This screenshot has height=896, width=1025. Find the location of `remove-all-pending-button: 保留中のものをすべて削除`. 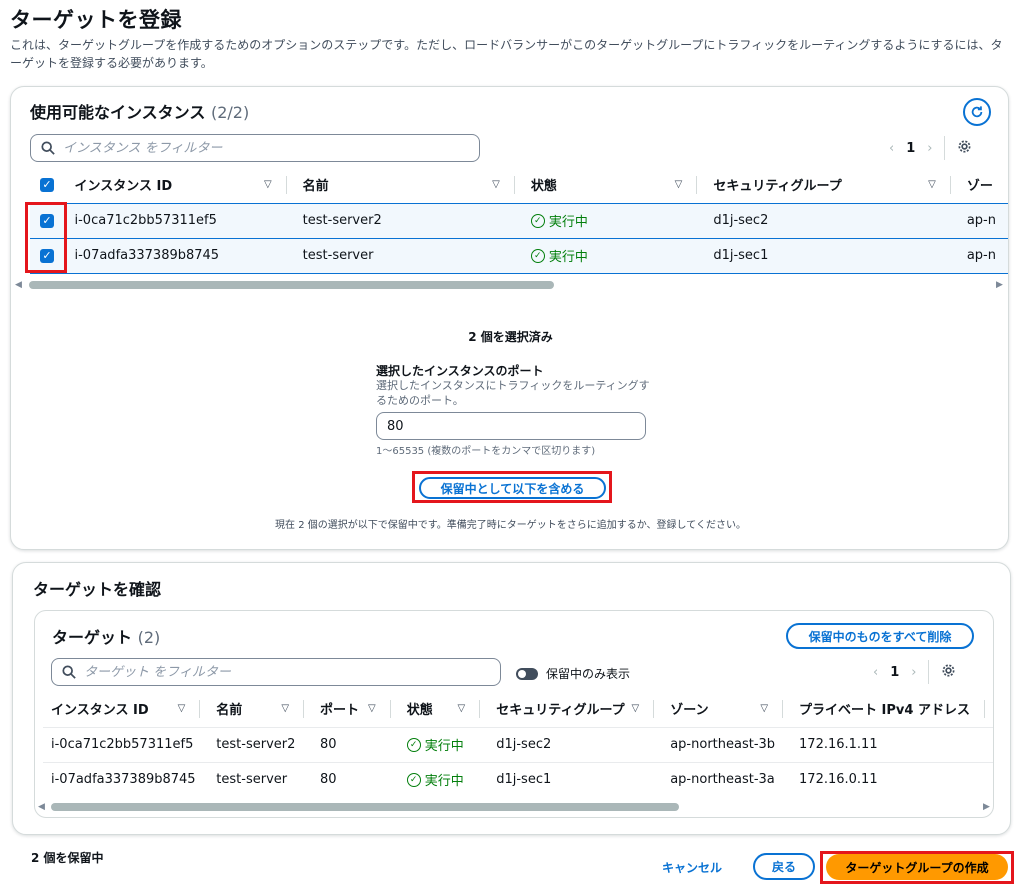

remove-all-pending-button: 保留中のものをすべて削除 is located at coordinates (880, 636).